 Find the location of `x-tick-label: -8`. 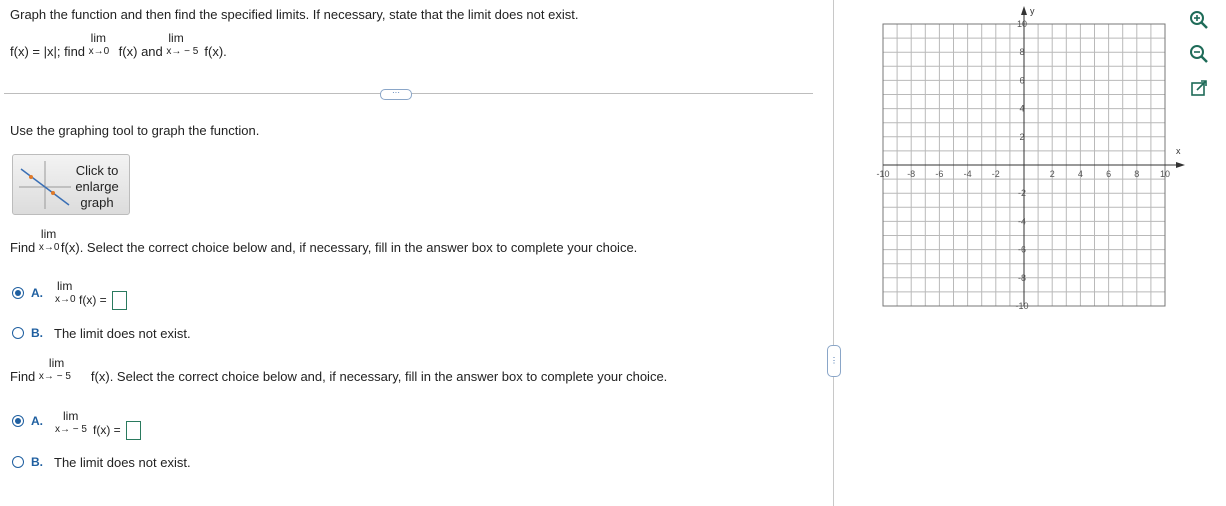

x-tick-label: -8 is located at coordinates (911, 174).